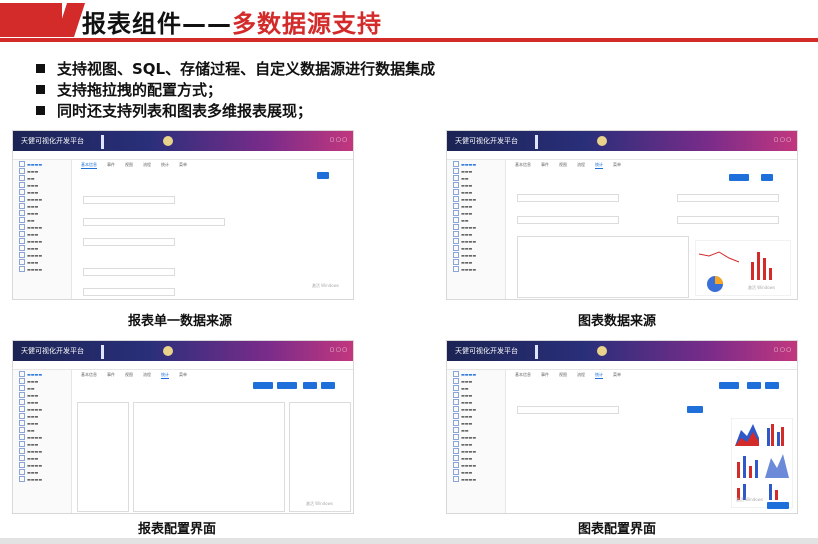 Image resolution: width=818 pixels, height=544 pixels. Describe the element at coordinates (778, 505) in the screenshot. I see `confirm-button` at that location.